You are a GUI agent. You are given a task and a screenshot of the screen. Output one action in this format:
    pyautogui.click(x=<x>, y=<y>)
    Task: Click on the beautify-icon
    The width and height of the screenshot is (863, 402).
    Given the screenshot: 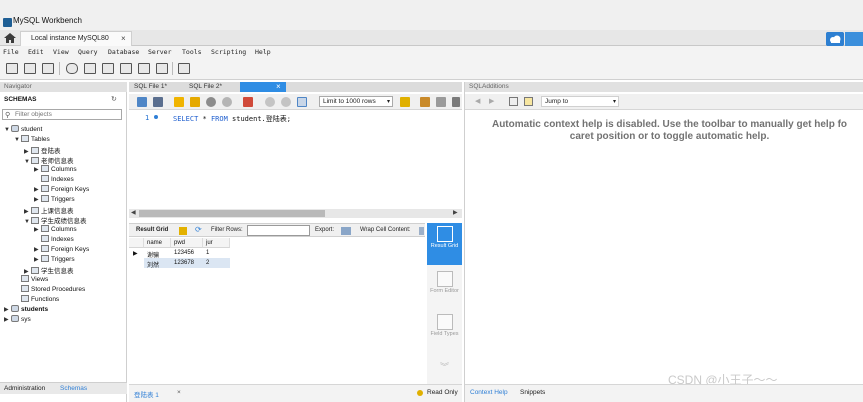 What is the action you would take?
    pyautogui.click(x=405, y=102)
    